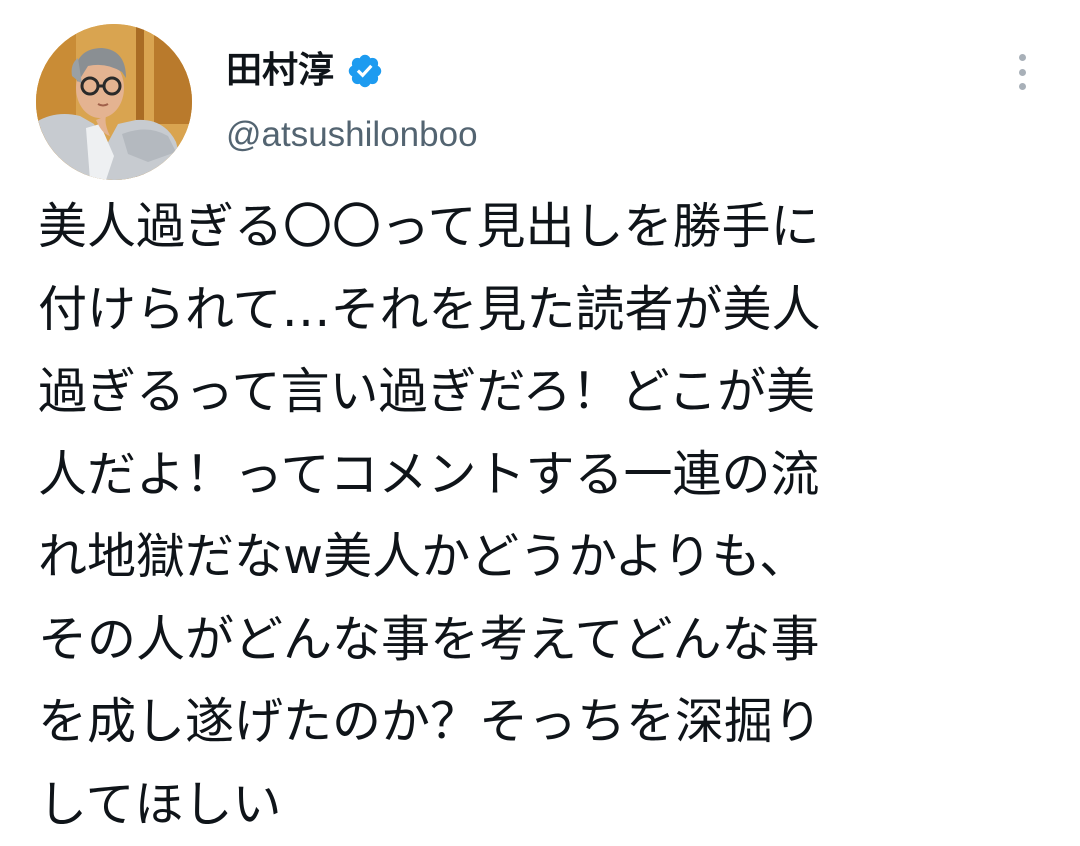 Image resolution: width=1080 pixels, height=846 pixels. I want to click on tweet-text-line: 美人過ぎる〇〇って見出しを勝手に, so click(543, 227).